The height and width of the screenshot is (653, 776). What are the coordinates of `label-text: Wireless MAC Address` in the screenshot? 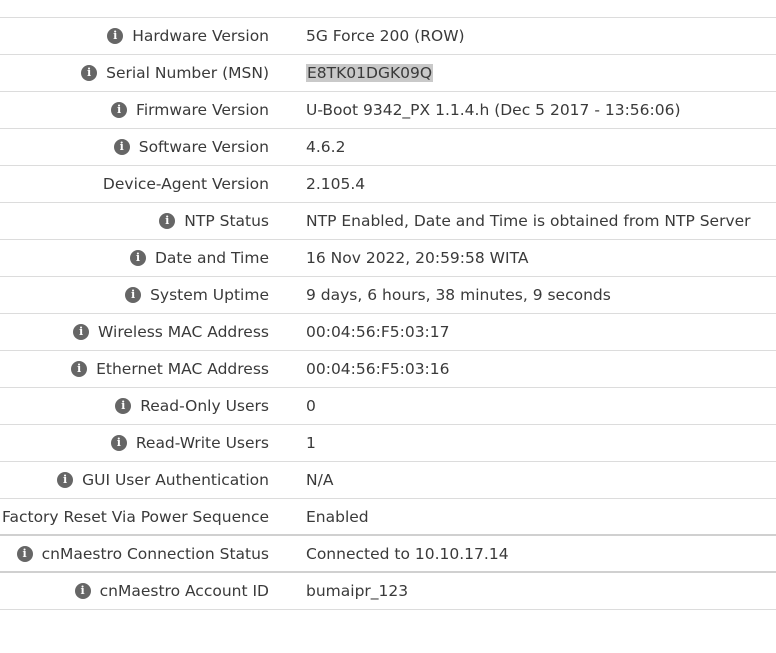 It's located at (183, 332).